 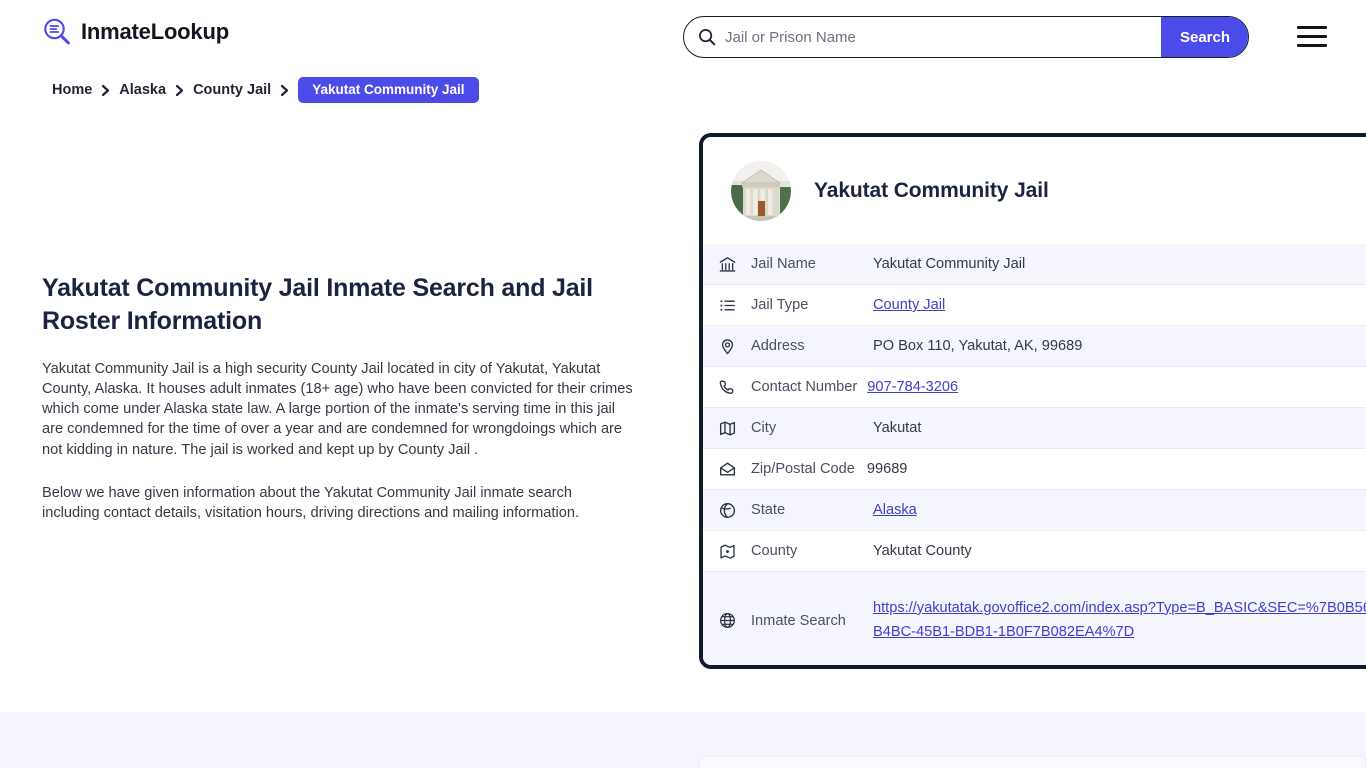 I want to click on site-header: InmateLookup Search, so click(x=683, y=36).